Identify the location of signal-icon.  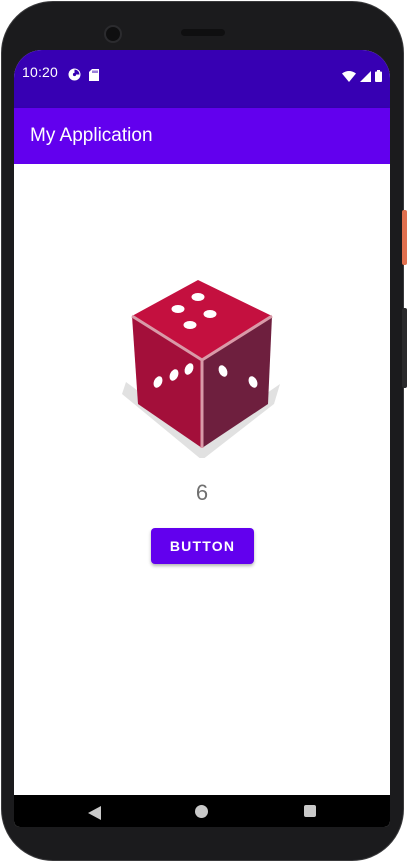
(365, 76).